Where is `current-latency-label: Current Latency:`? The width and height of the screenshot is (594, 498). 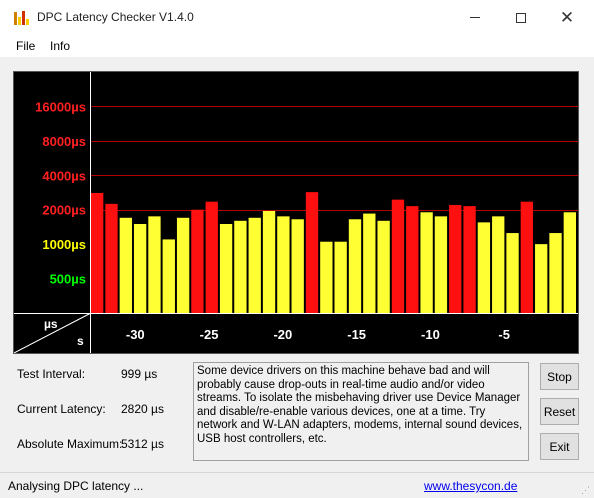 current-latency-label: Current Latency: is located at coordinates (61, 409).